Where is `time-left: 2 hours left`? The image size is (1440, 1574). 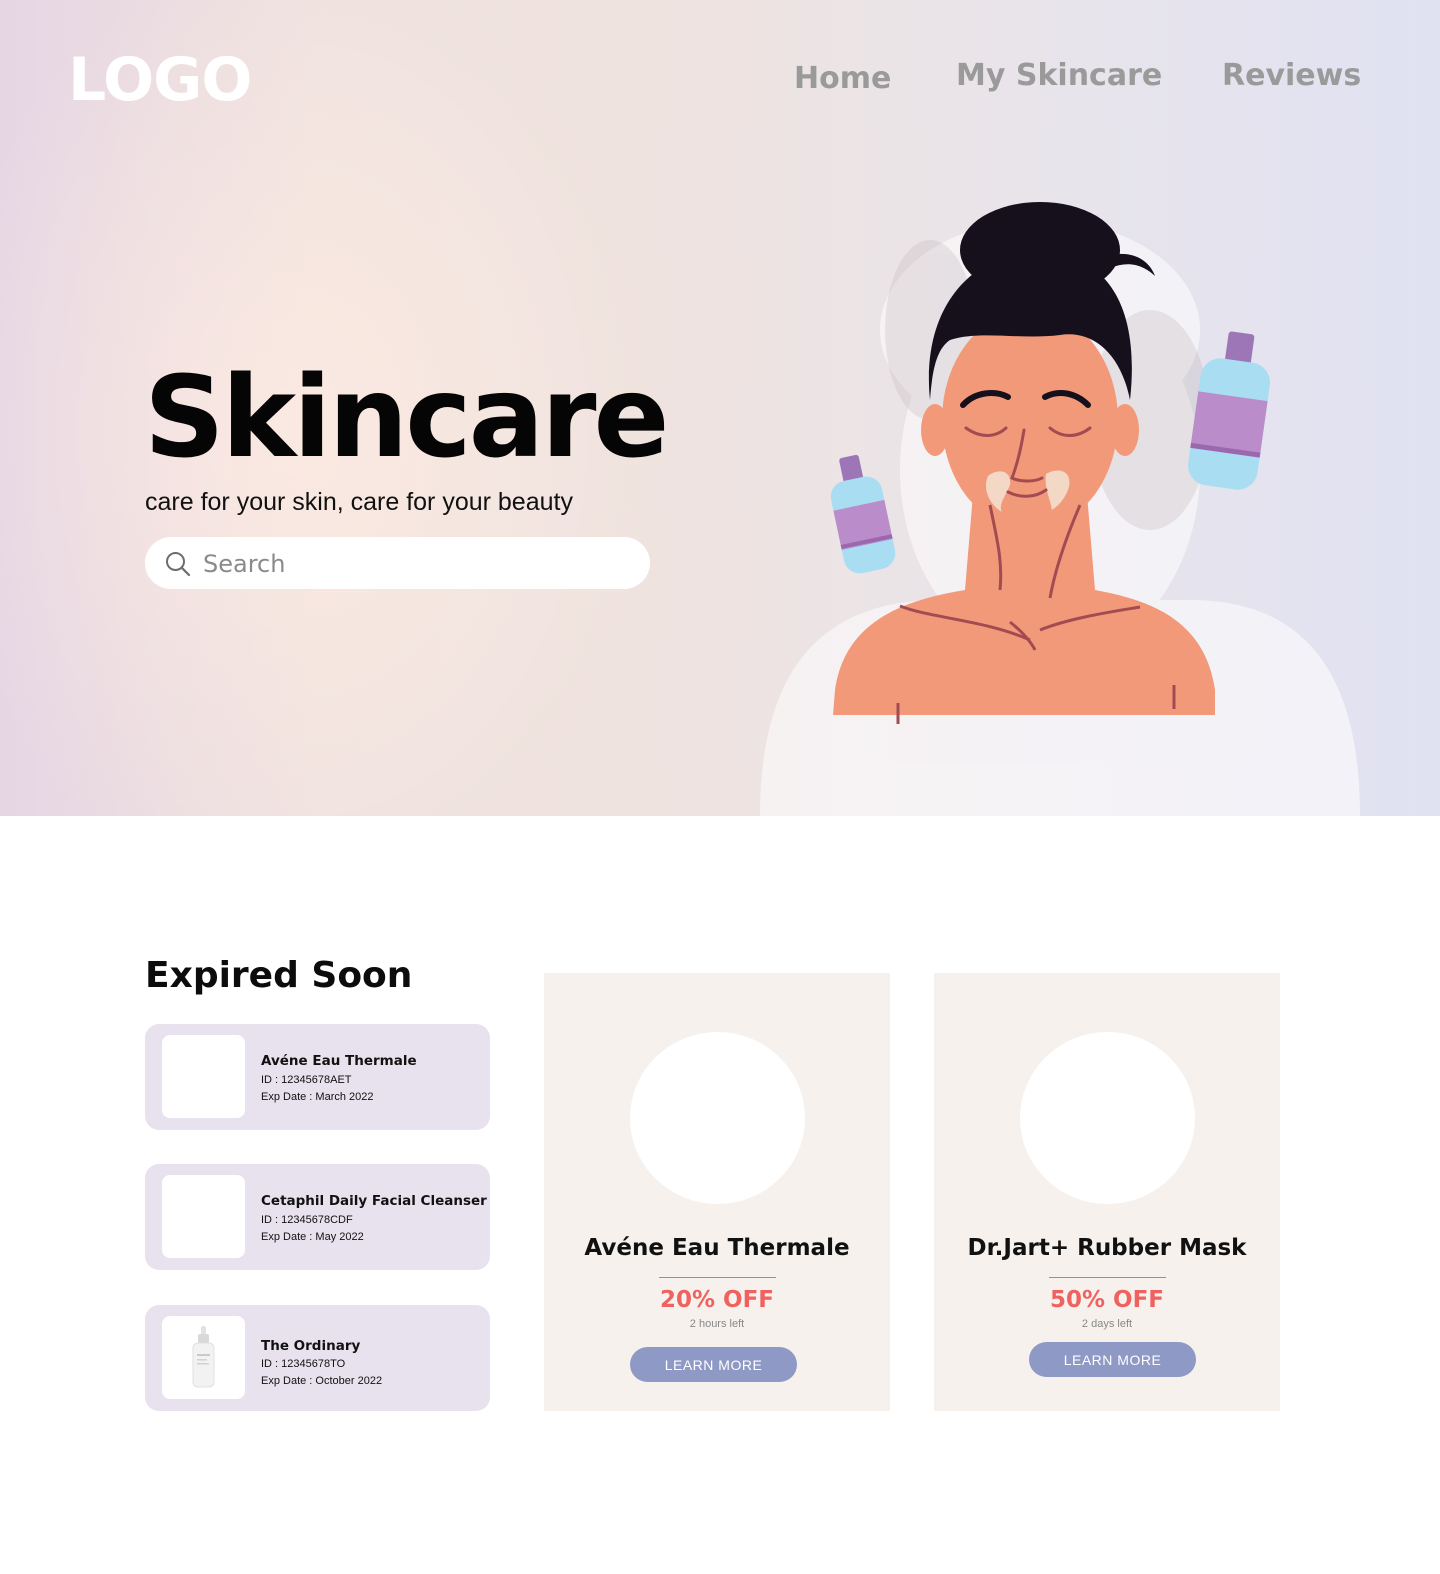
time-left: 2 hours left is located at coordinates (717, 1324).